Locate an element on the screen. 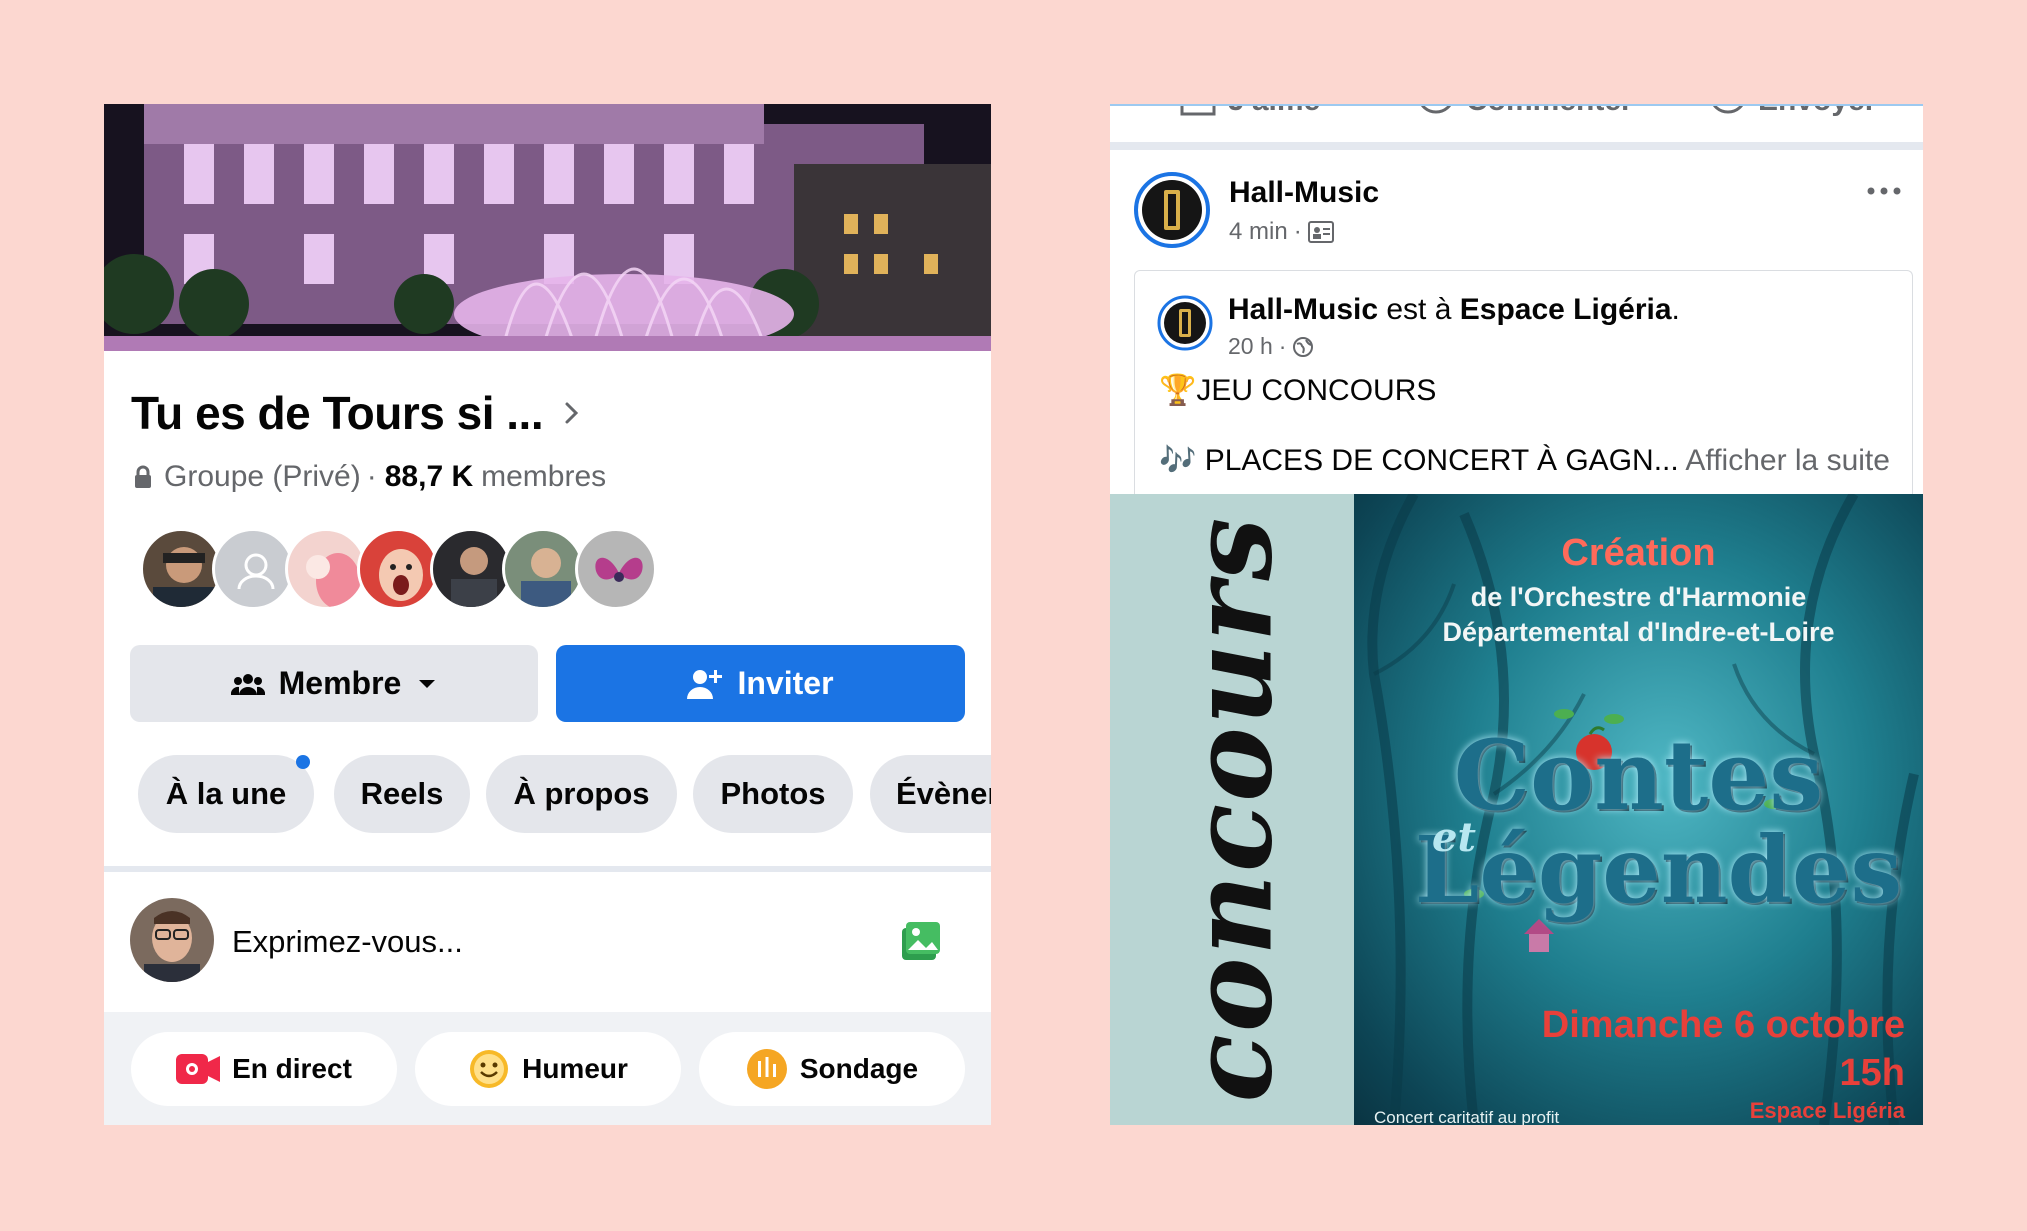 The height and width of the screenshot is (1231, 2027). shared-time: 20 h · is located at coordinates (1271, 346).